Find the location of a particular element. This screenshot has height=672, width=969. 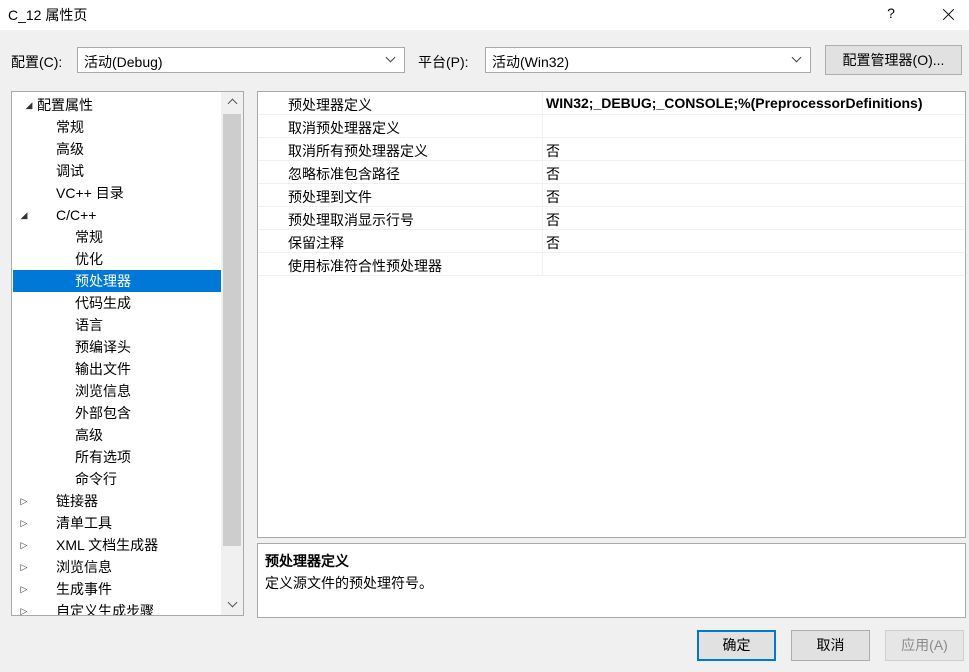

property-name: 忽略标准包含路径 is located at coordinates (344, 174).